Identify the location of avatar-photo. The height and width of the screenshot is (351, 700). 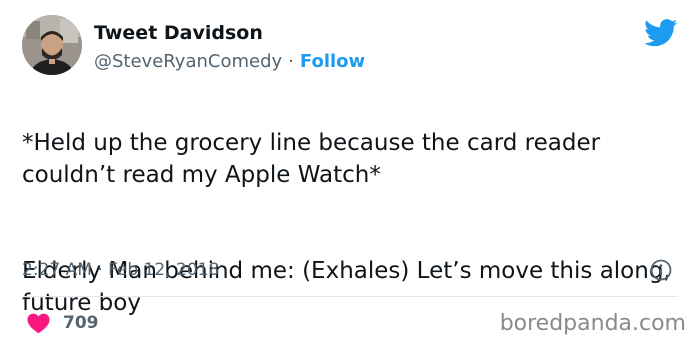
(52, 45).